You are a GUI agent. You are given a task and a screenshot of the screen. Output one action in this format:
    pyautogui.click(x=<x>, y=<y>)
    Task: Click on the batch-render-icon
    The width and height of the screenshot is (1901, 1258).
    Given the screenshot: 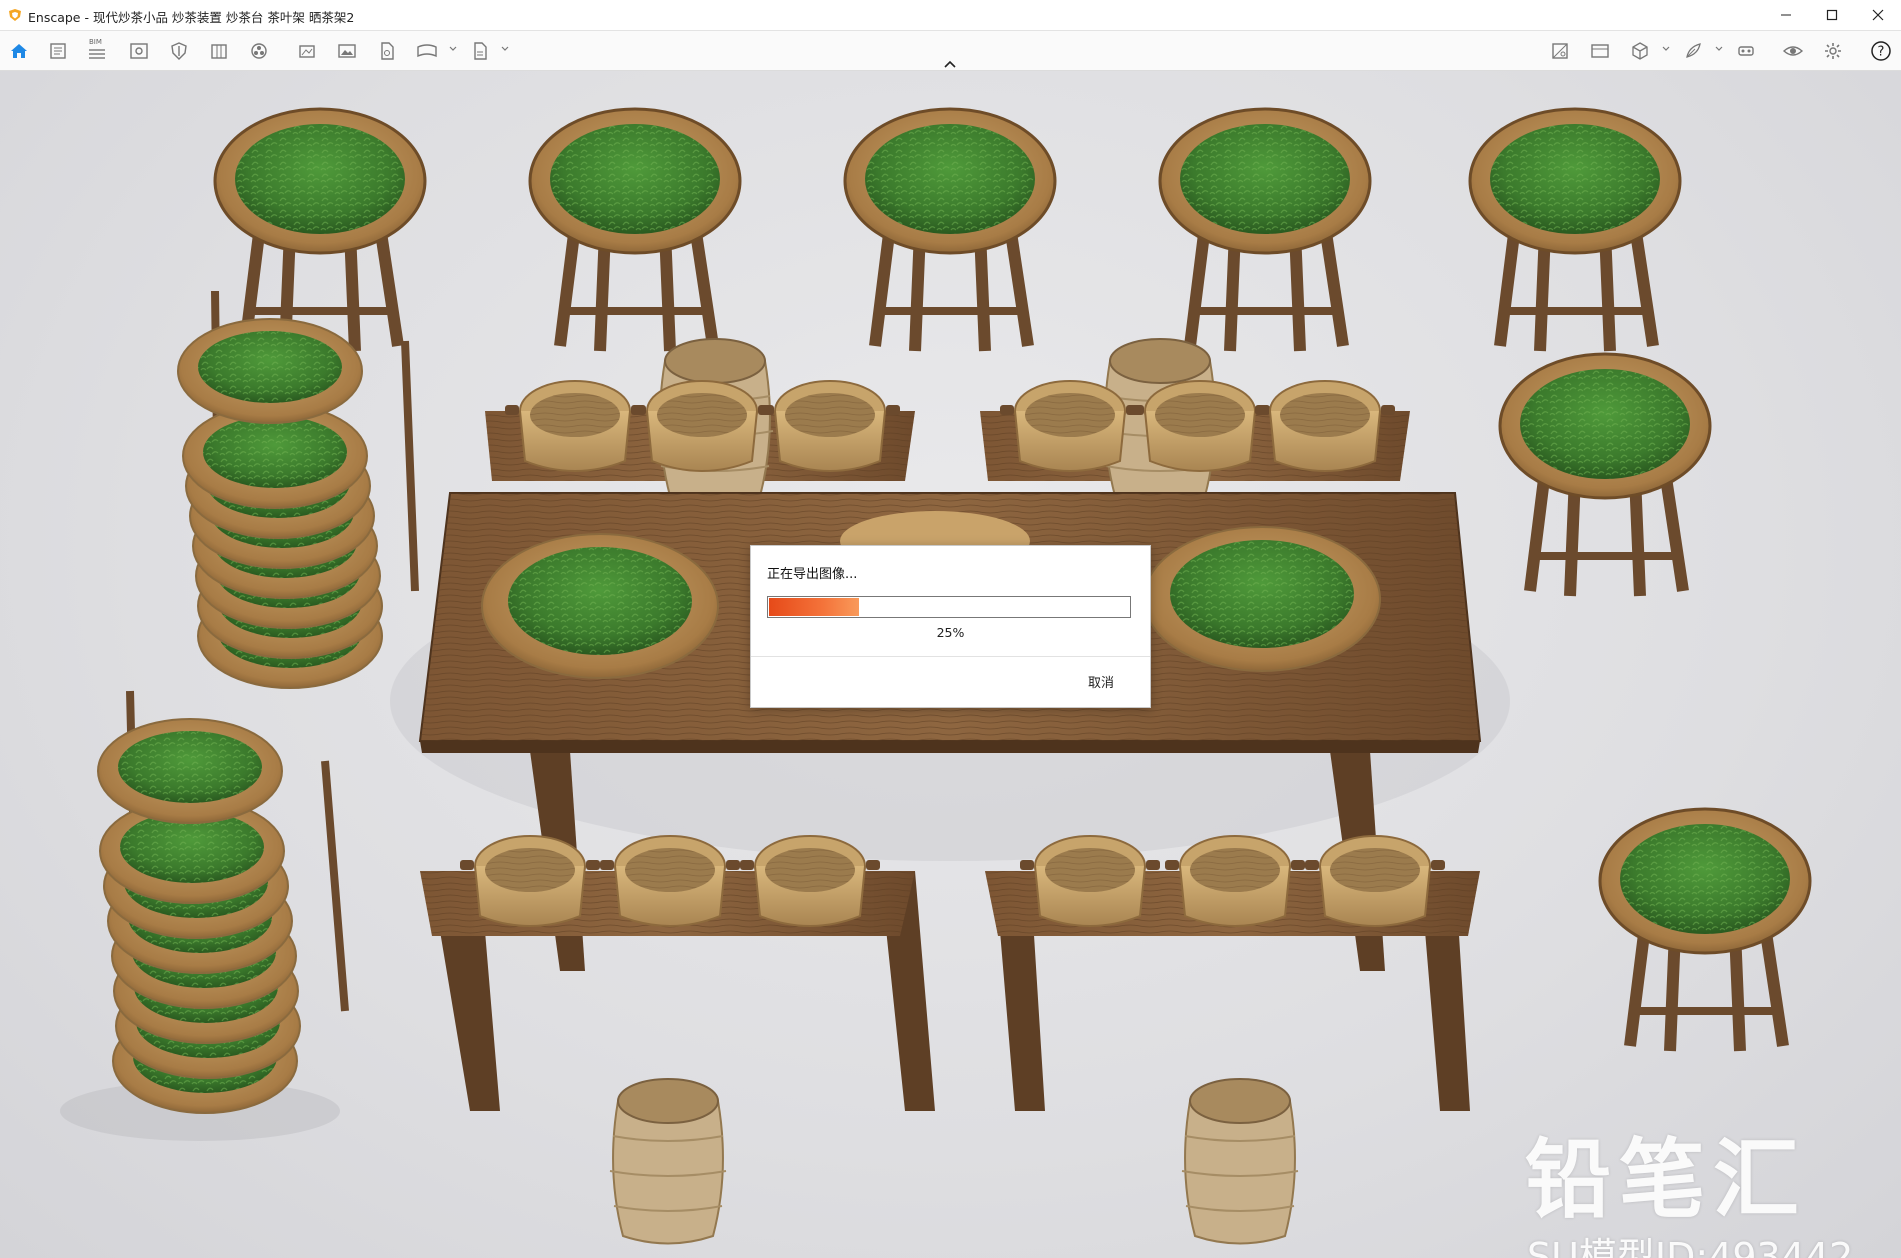 What is the action you would take?
    pyautogui.click(x=307, y=51)
    